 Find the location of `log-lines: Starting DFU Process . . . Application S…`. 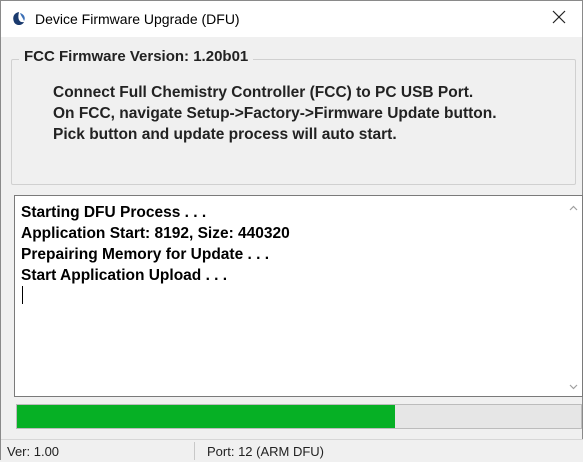

log-lines: Starting DFU Process . . . Application S… is located at coordinates (155, 244).